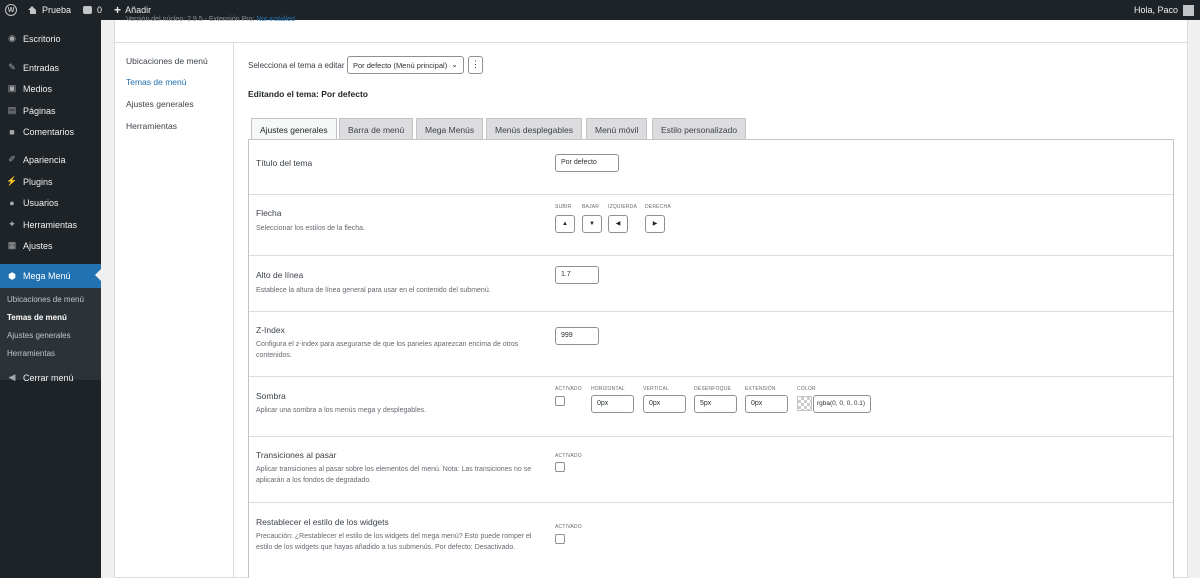 The width and height of the screenshot is (1200, 578). Describe the element at coordinates (12, 110) in the screenshot. I see `pages-icon: ▤` at that location.